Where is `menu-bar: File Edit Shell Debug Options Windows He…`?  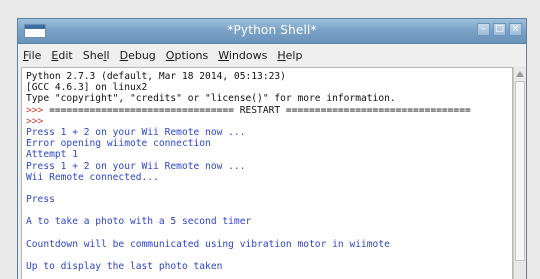 menu-bar: File Edit Shell Debug Options Windows He… is located at coordinates (272, 55).